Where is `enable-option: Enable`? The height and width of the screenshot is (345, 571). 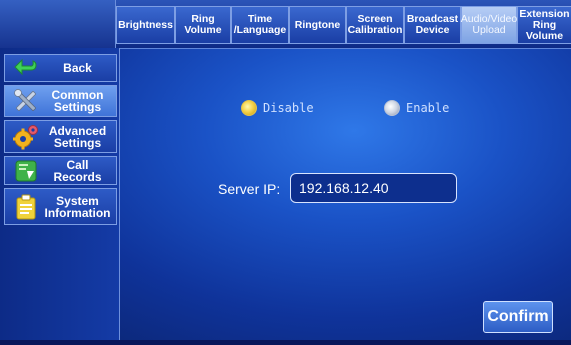
enable-option: Enable is located at coordinates (416, 108).